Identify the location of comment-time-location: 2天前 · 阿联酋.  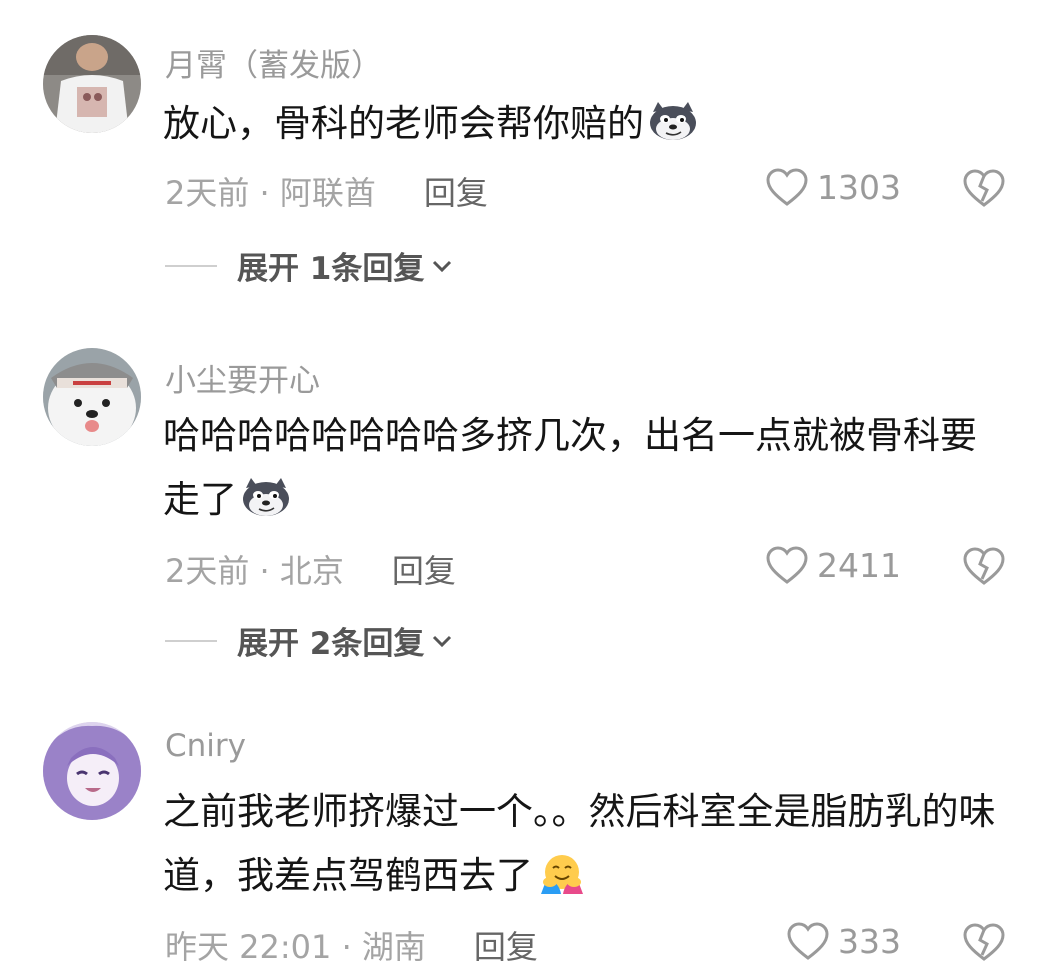
(270, 193).